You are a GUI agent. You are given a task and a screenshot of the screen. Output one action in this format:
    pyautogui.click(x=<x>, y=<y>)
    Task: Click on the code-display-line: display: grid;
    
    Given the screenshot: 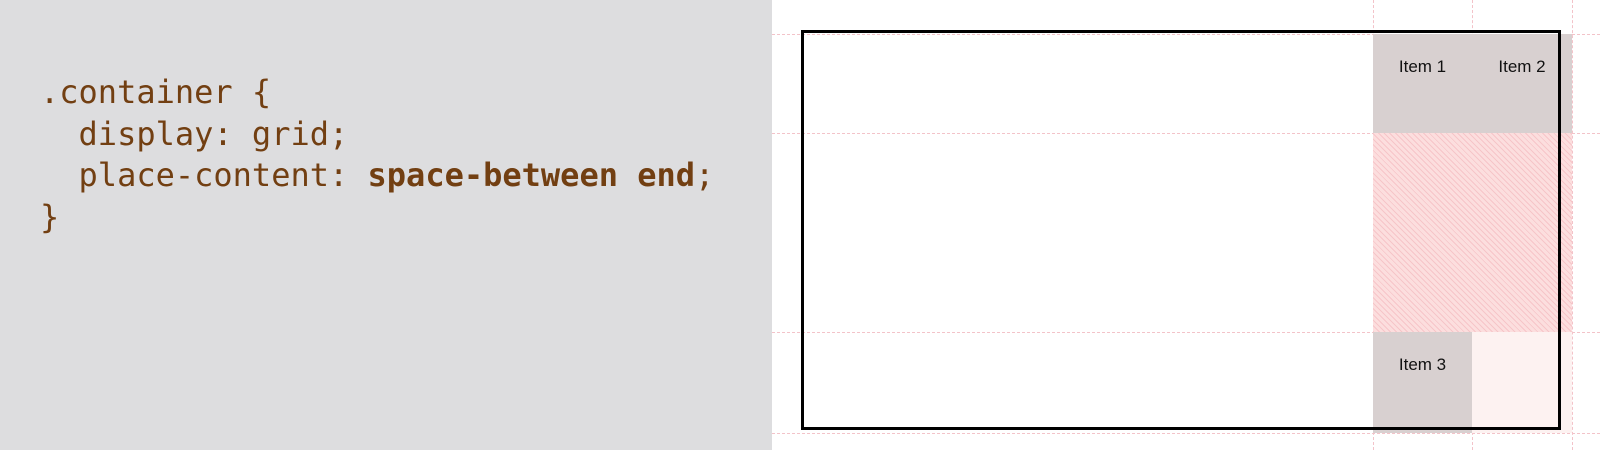 What is the action you would take?
    pyautogui.click(x=194, y=133)
    